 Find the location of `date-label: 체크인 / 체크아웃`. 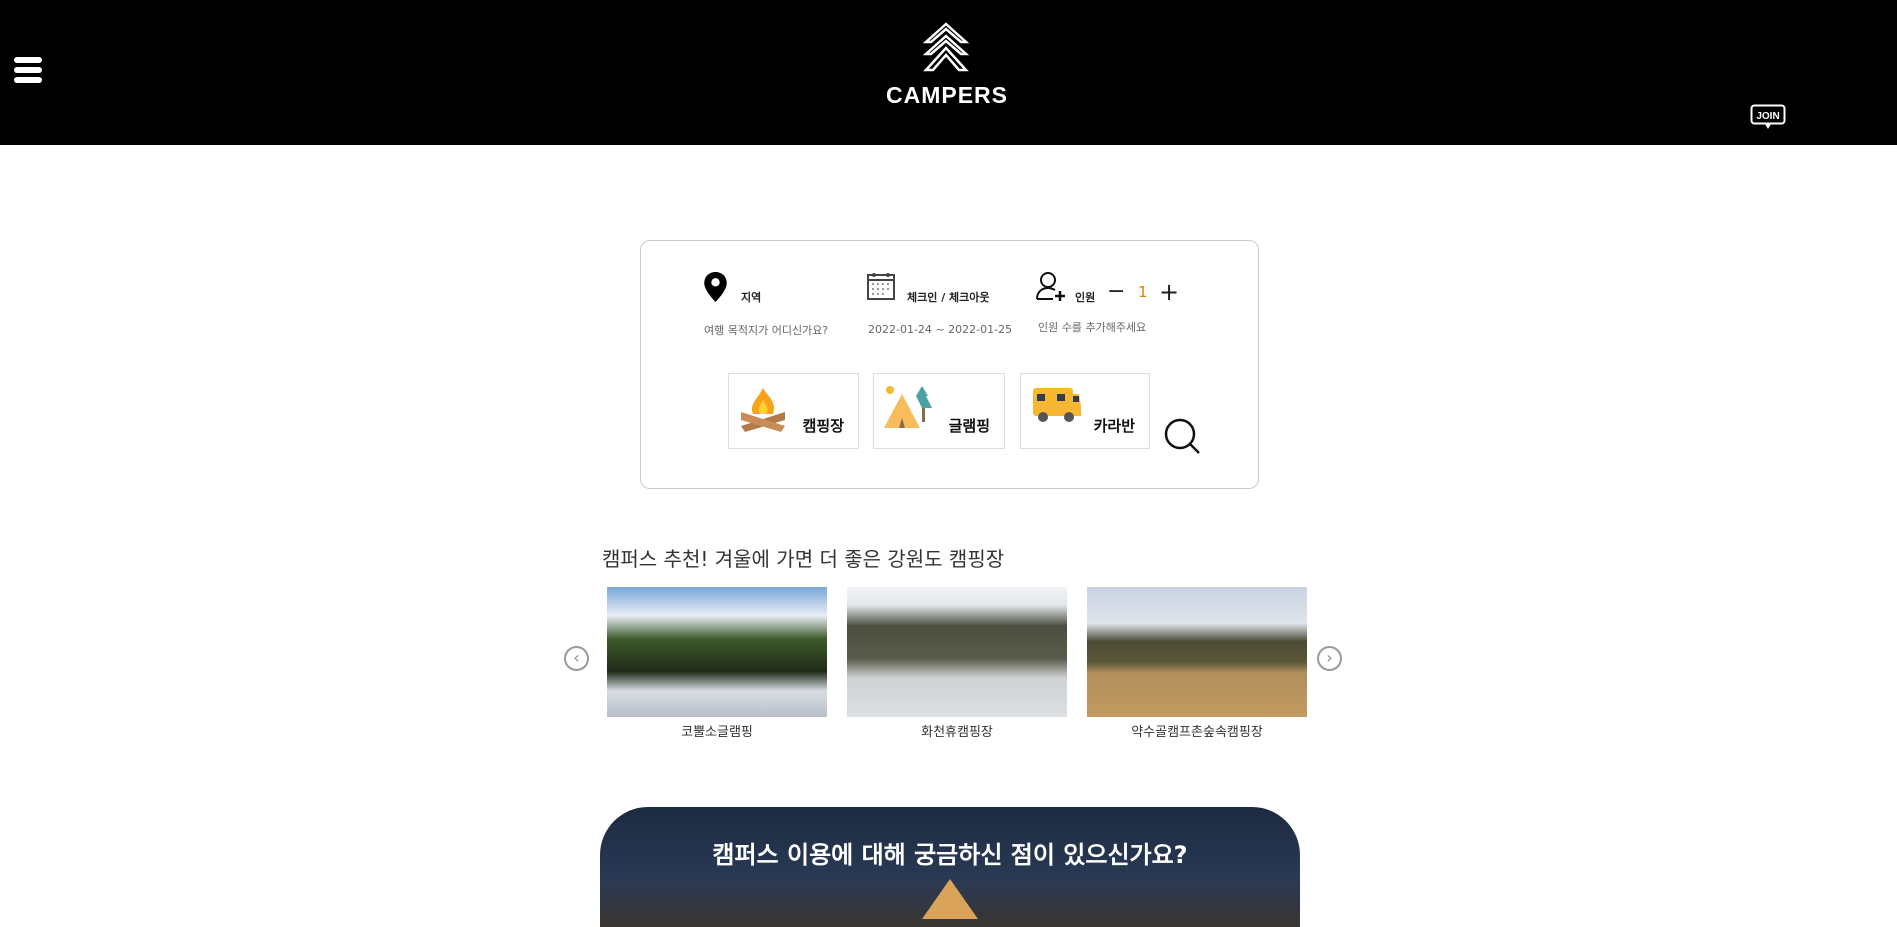

date-label: 체크인 / 체크아웃 is located at coordinates (948, 297).